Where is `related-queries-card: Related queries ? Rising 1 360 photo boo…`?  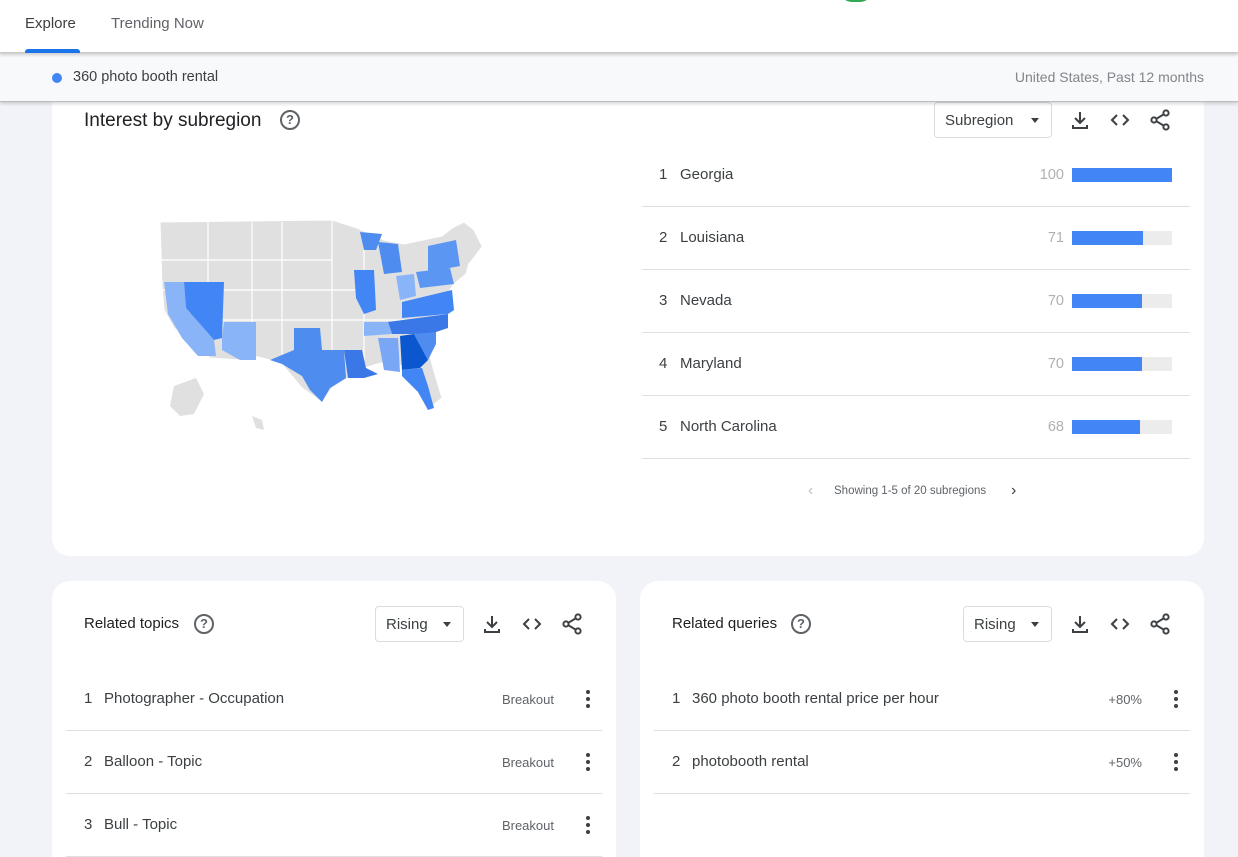
related-queries-card: Related queries ? Rising 1 360 photo boo… is located at coordinates (922, 719).